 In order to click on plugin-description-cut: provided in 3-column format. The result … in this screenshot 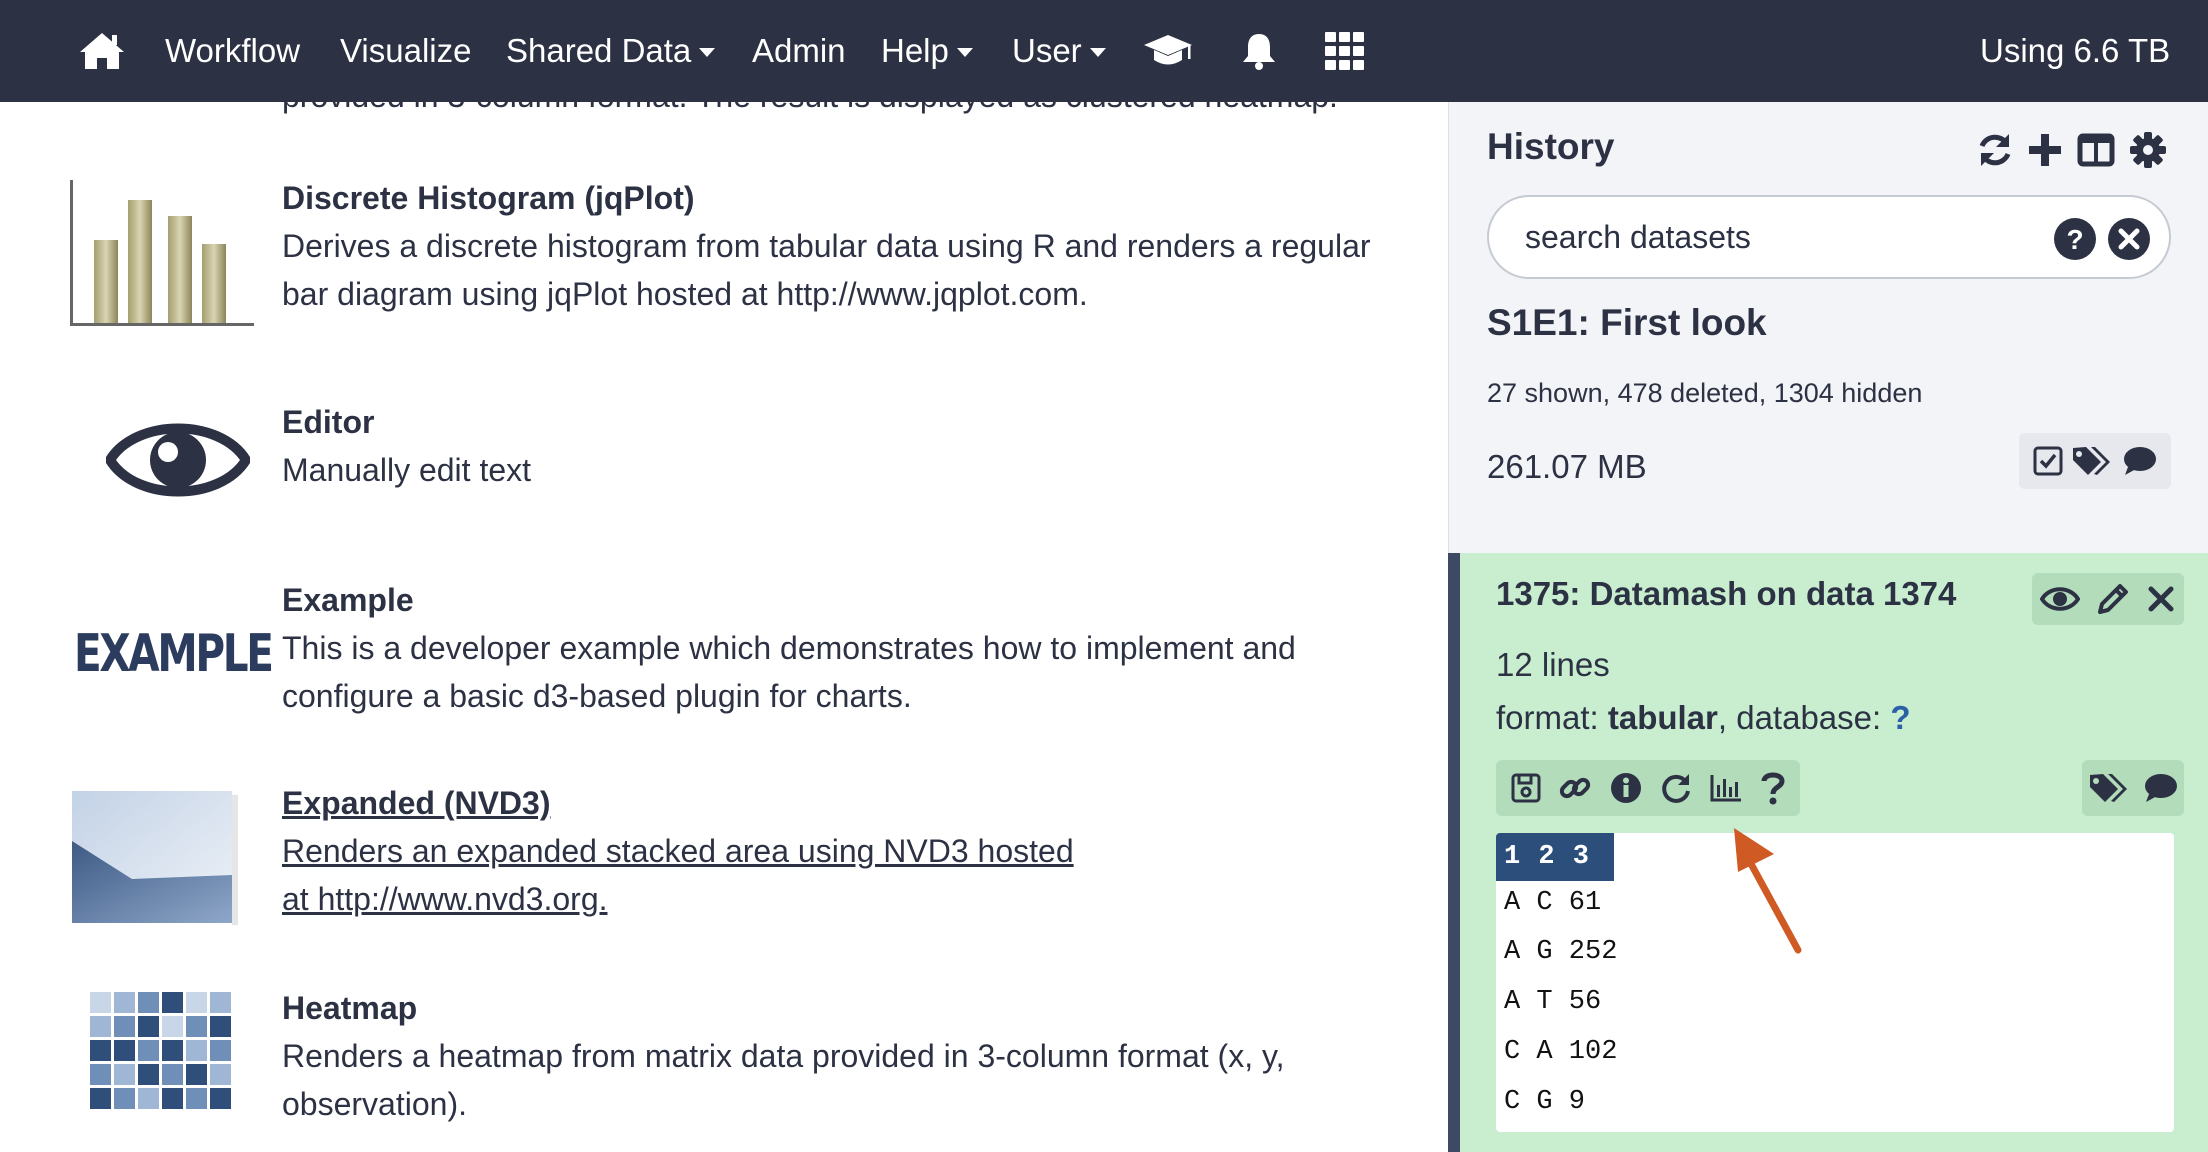, I will do `click(810, 108)`.